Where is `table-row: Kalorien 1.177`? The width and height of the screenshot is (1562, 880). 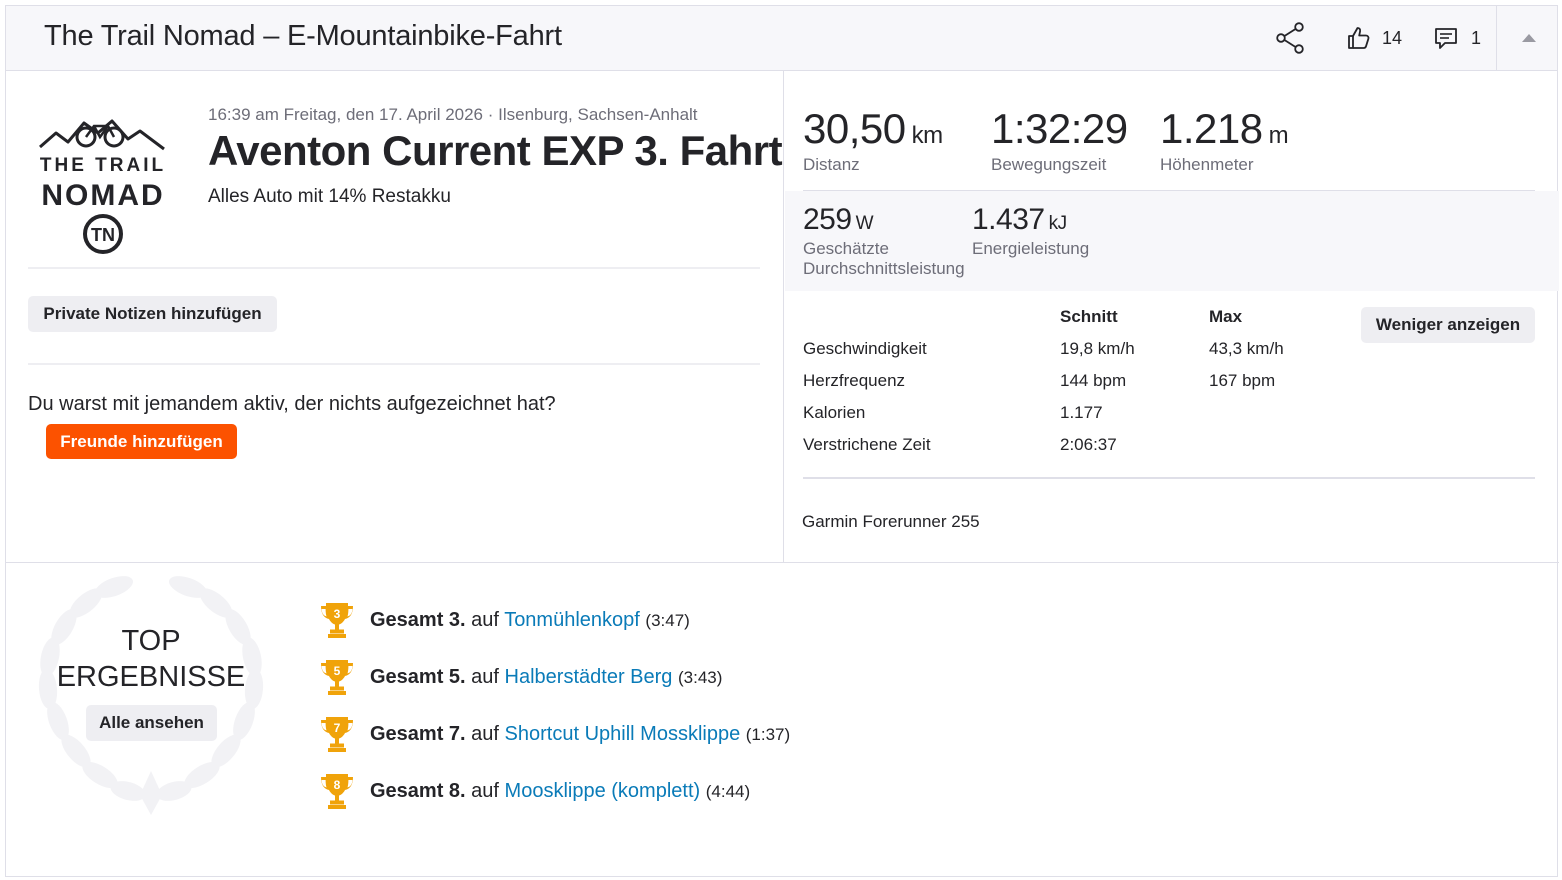
table-row: Kalorien 1.177 is located at coordinates (1083, 411).